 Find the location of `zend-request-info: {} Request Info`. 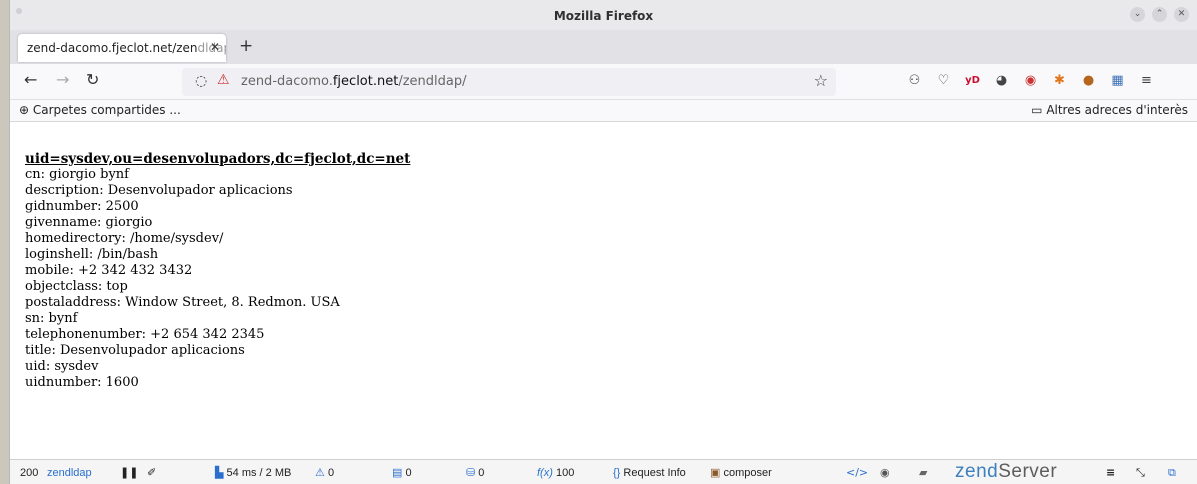

zend-request-info: {} Request Info is located at coordinates (649, 473).